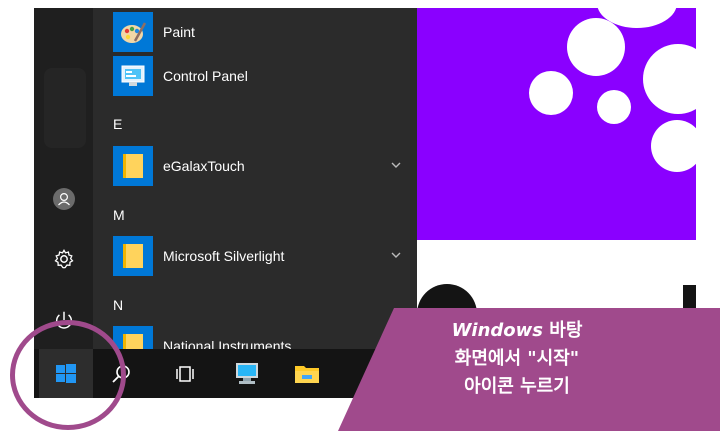  Describe the element at coordinates (133, 32) in the screenshot. I see `paint-icon` at that location.